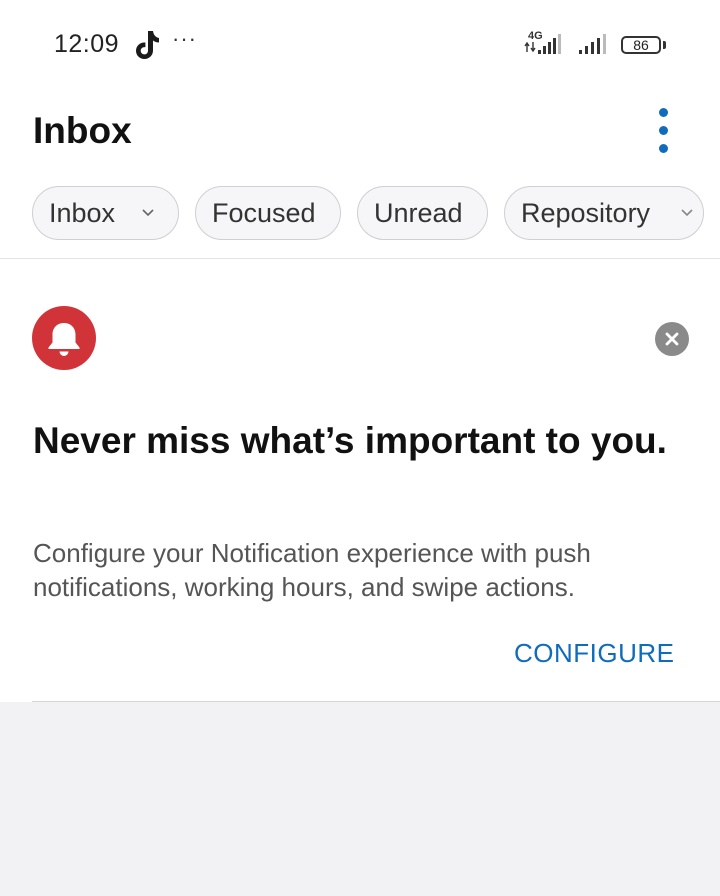 This screenshot has width=720, height=896. What do you see at coordinates (264, 213) in the screenshot?
I see `chip-label: Focused` at bounding box center [264, 213].